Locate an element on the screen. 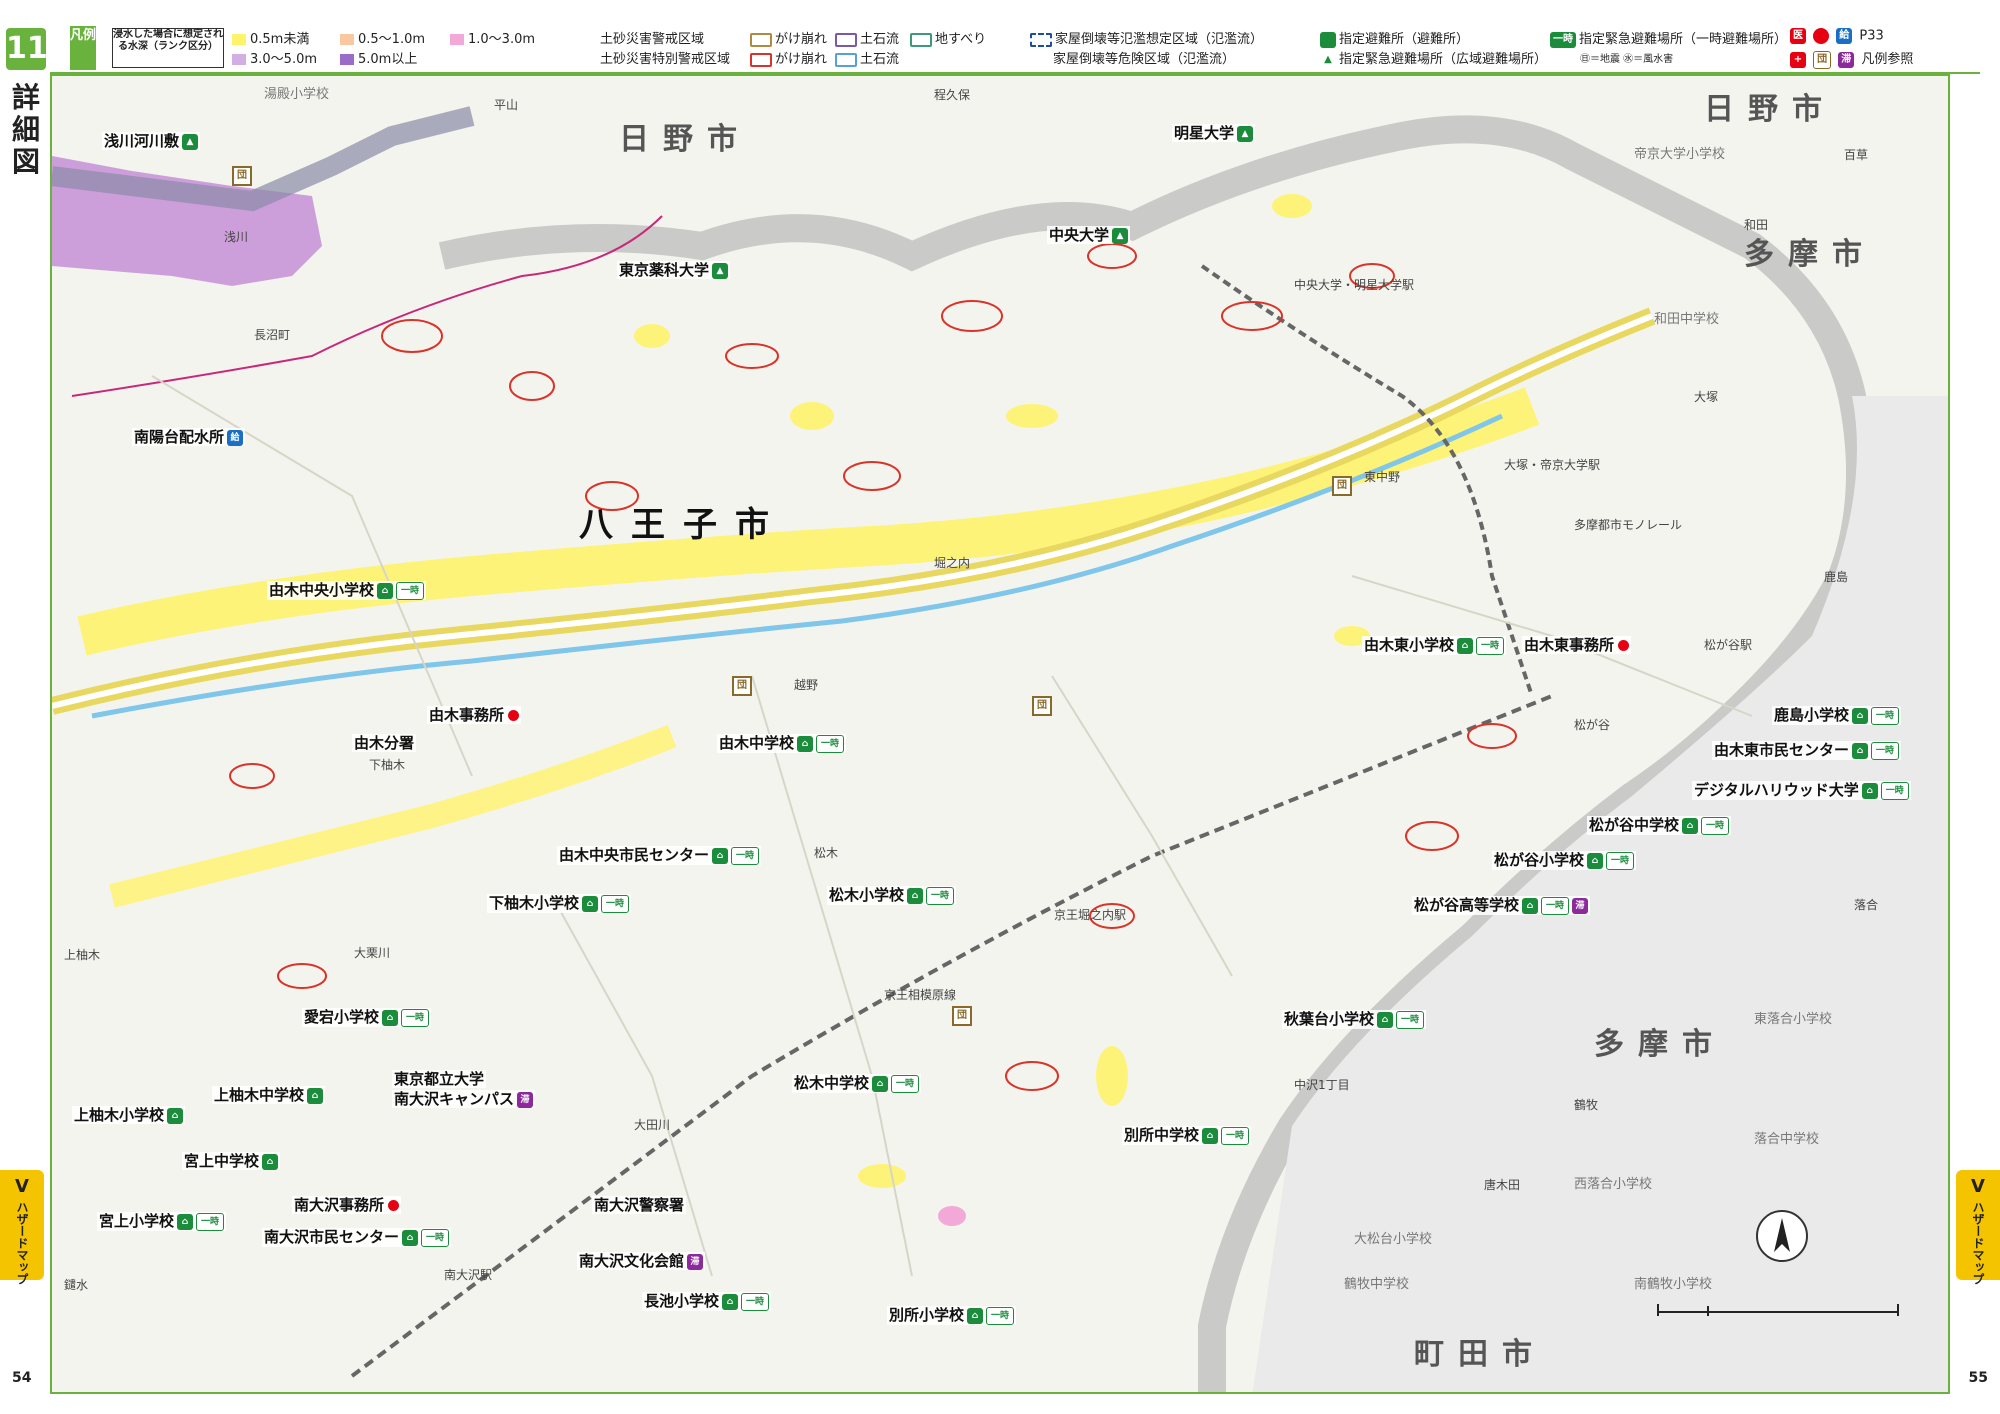 The width and height of the screenshot is (2000, 1414). facility-bessho-elem: 別所小学校 ⌂ 一時 is located at coordinates (952, 1315).